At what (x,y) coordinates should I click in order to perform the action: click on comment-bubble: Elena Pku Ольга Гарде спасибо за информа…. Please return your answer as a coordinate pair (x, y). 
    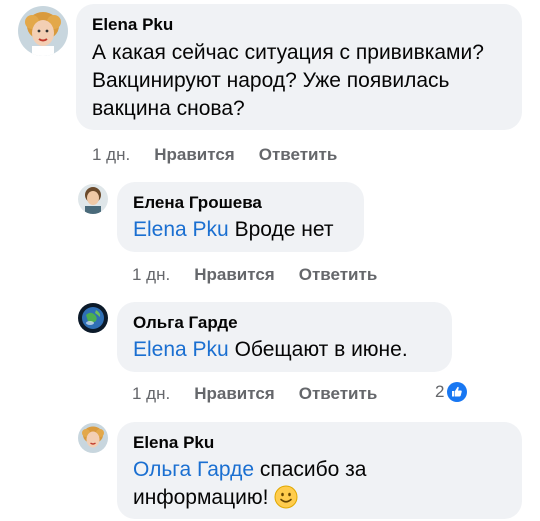
    Looking at the image, I should click on (319, 470).